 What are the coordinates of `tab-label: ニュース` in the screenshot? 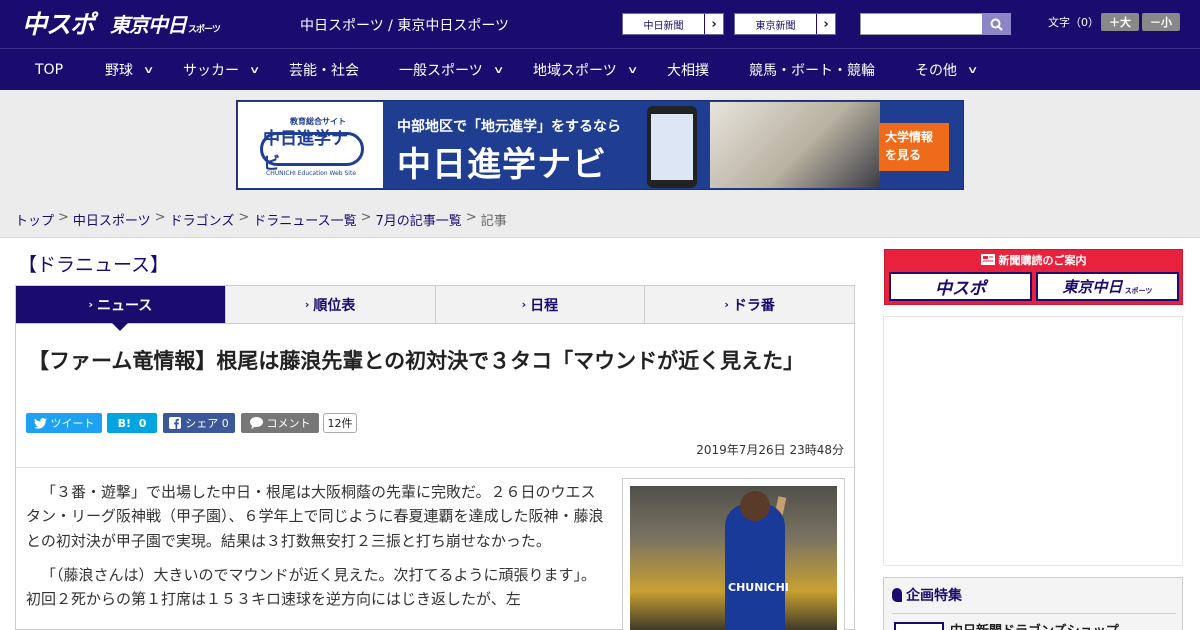 It's located at (124, 305).